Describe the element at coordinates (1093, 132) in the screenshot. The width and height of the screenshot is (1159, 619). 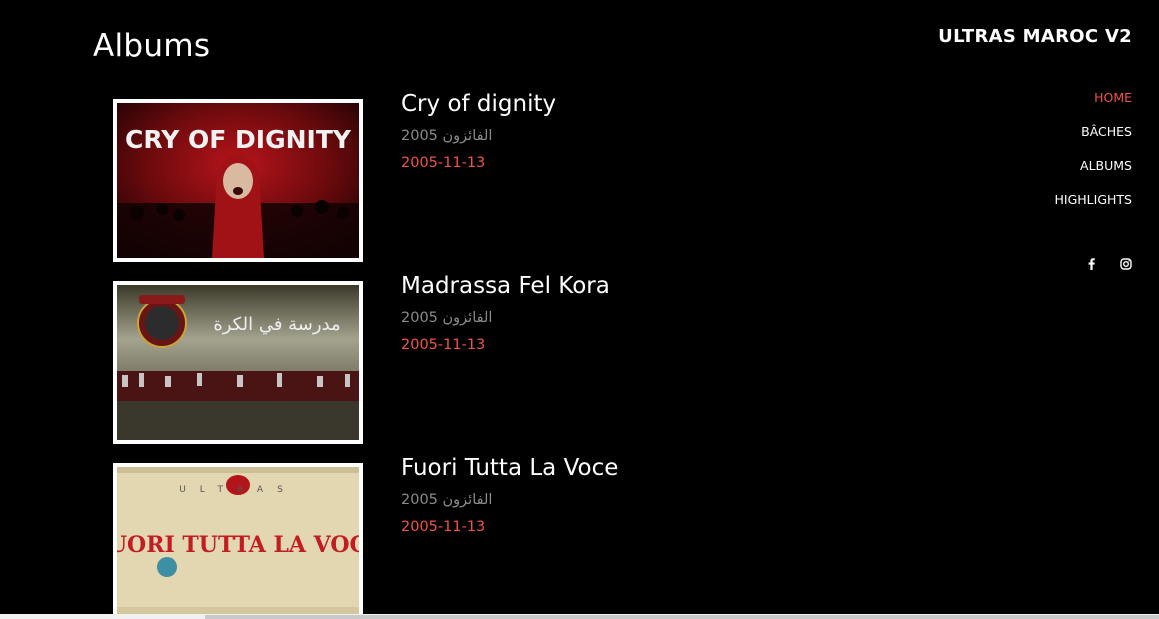
I see `nav-item-baches: BÂCHES` at that location.